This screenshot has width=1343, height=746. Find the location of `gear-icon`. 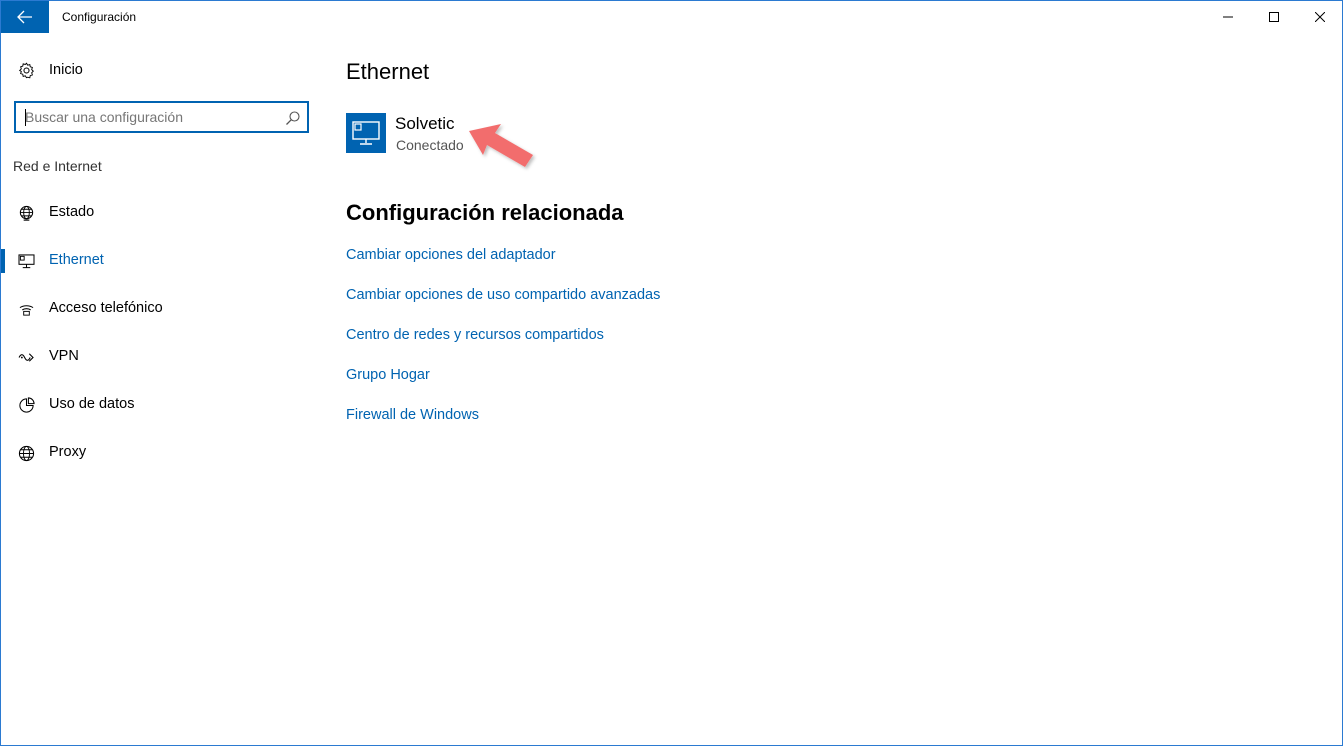

gear-icon is located at coordinates (26, 70).